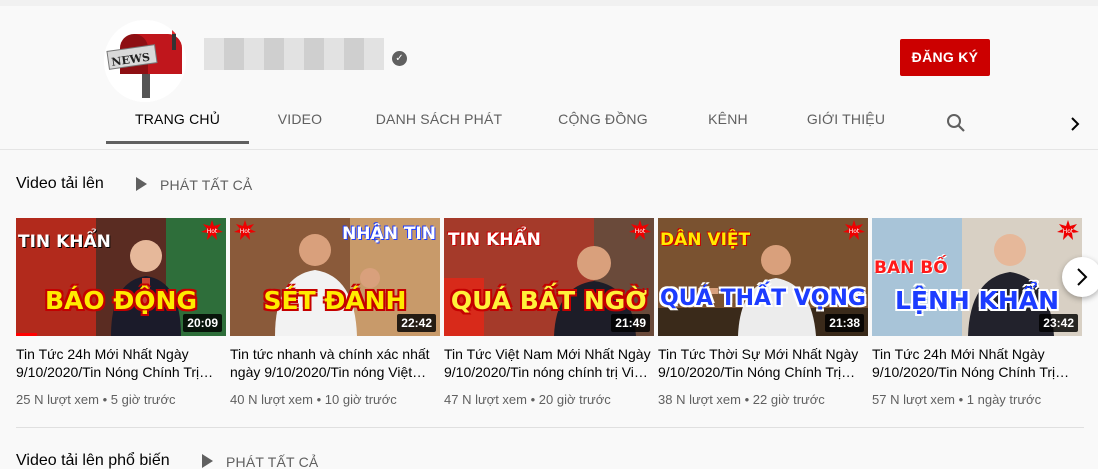 This screenshot has width=1098, height=469. I want to click on thumbnail-caption-big: QUÁ BẤT NGỜ, so click(549, 300).